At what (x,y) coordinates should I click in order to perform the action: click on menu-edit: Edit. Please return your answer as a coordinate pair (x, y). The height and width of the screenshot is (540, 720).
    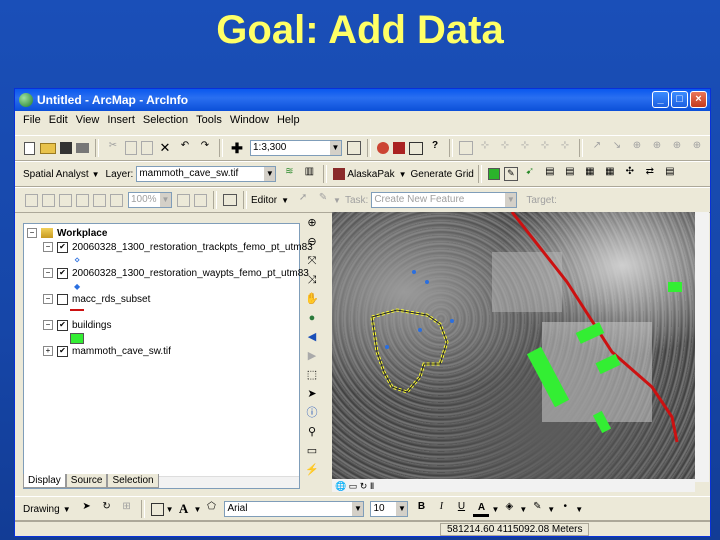
    Looking at the image, I should click on (58, 120).